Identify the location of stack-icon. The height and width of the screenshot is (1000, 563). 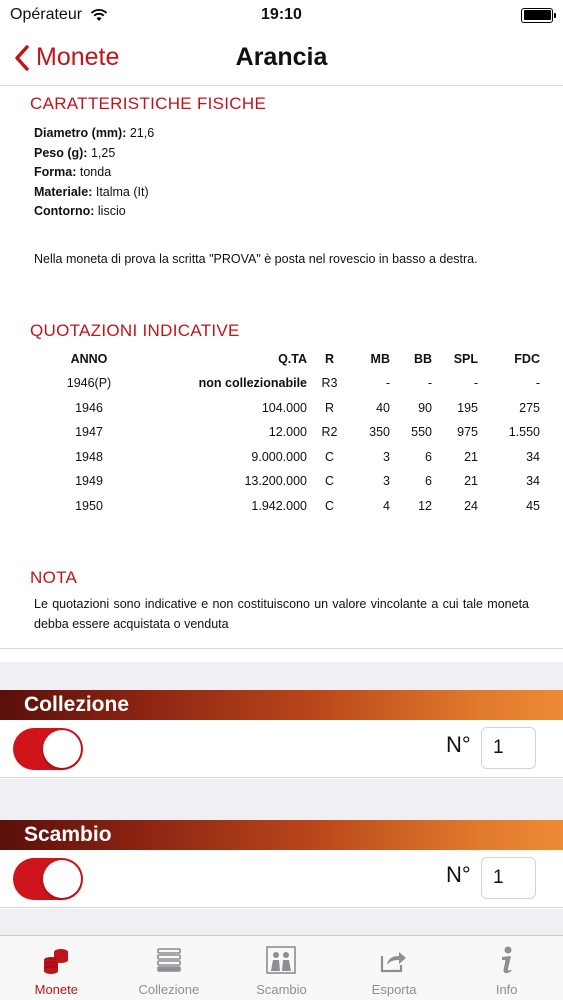
(169, 960).